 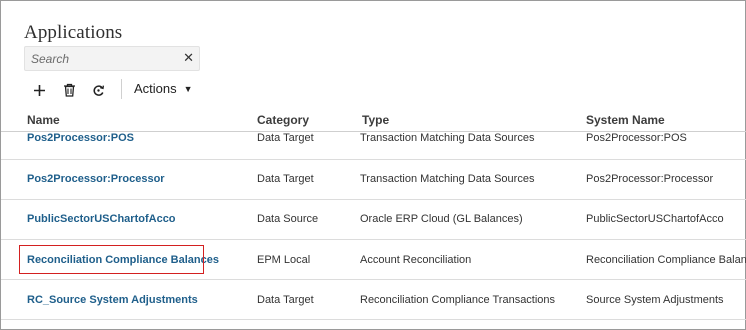 I want to click on refresh-button, so click(x=98, y=90).